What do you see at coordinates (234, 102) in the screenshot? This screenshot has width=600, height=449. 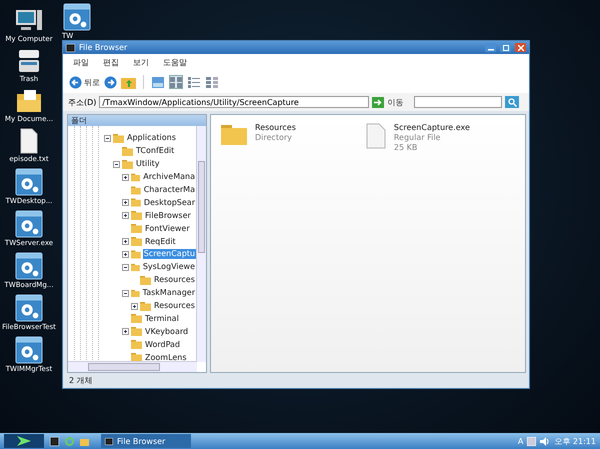 I see `address-field: /TmaxWindow/Applications/Utility/ScreenCapture` at bounding box center [234, 102].